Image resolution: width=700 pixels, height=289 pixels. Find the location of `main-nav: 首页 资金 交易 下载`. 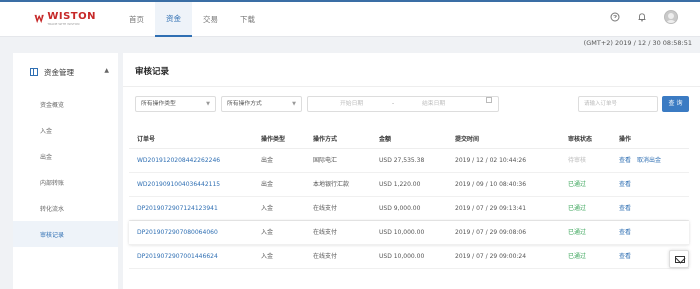

main-nav: 首页 资金 交易 下载 is located at coordinates (192, 19).